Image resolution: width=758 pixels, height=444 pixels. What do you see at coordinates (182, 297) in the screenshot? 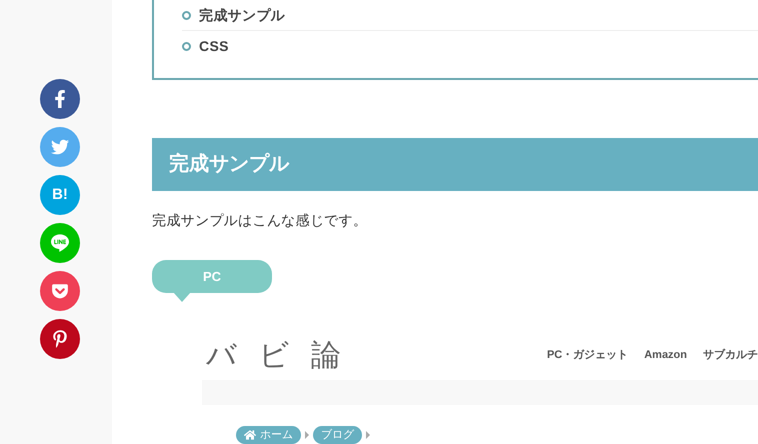
I see `bubble-tail` at bounding box center [182, 297].